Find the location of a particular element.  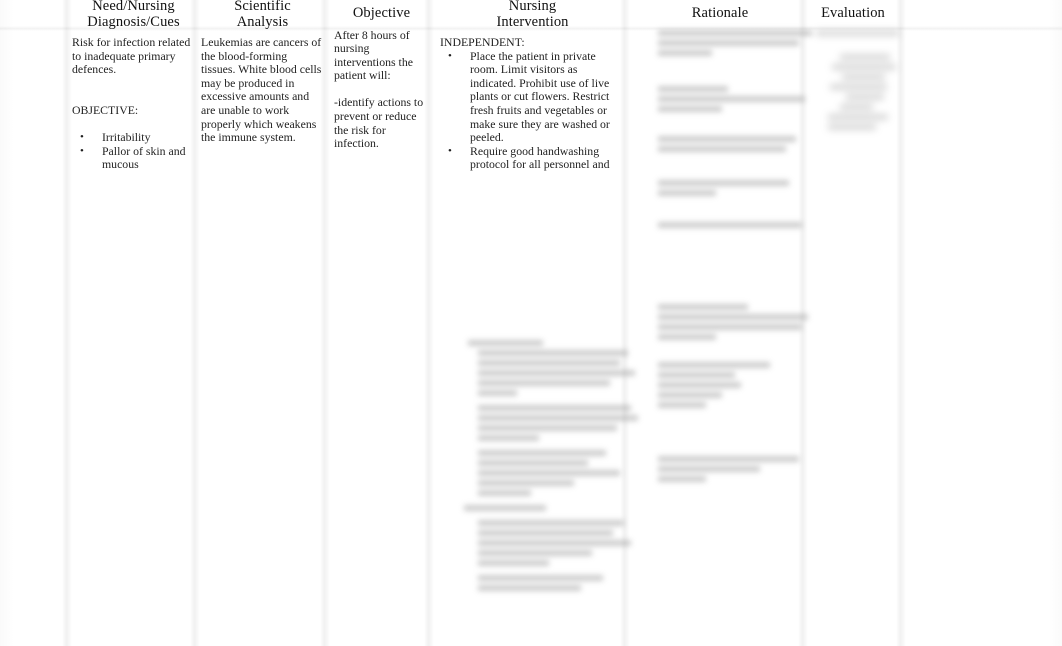

column-rationale: Rationale is located at coordinates (726, 245).